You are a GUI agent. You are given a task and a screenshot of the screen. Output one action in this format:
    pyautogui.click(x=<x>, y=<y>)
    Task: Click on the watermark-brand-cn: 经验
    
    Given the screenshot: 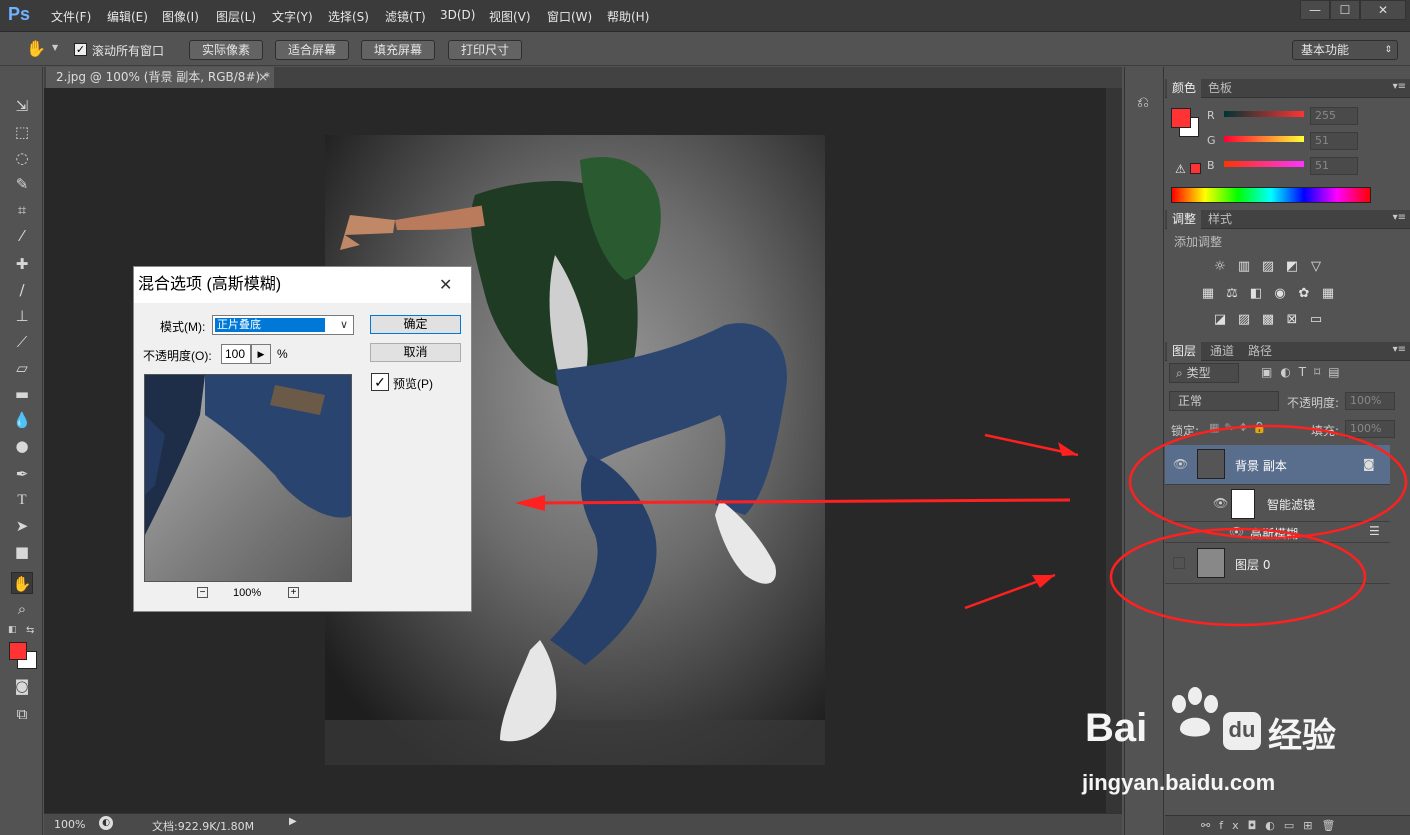 What is the action you would take?
    pyautogui.click(x=1302, y=736)
    